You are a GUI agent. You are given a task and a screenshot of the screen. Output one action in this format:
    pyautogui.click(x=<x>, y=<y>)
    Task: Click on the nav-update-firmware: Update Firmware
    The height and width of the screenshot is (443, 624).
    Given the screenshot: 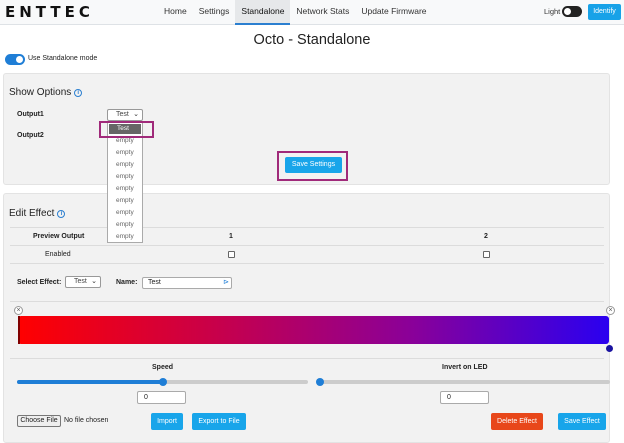 What is the action you would take?
    pyautogui.click(x=393, y=12)
    